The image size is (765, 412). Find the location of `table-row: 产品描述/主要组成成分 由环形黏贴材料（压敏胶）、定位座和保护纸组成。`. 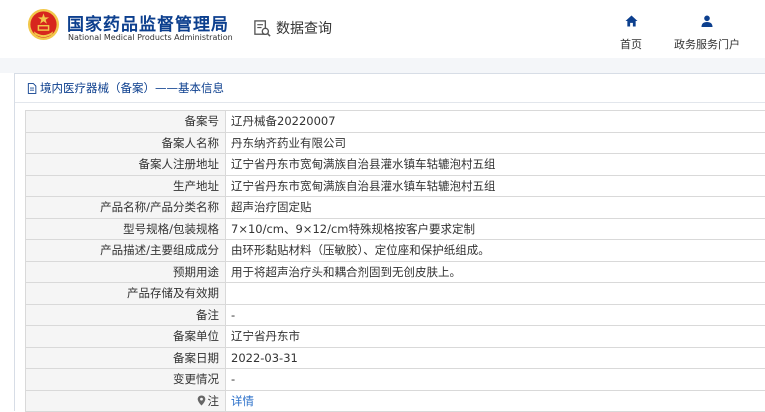

table-row: 产品描述/主要组成成分 由环形黏贴材料（压敏胶）、定位座和保护纸组成。 is located at coordinates (395, 251).